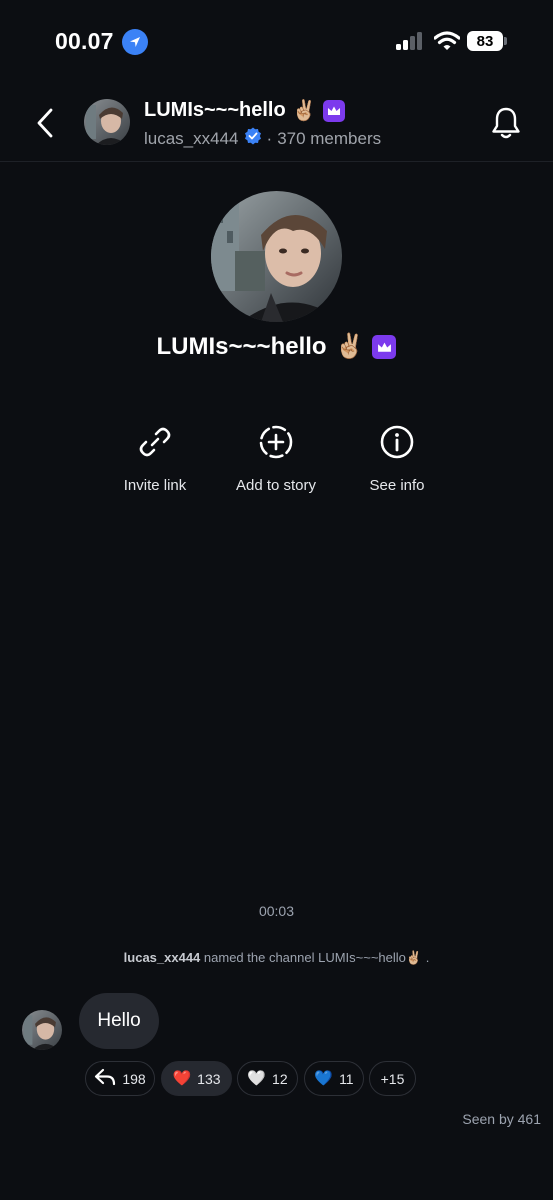 The height and width of the screenshot is (1200, 553). Describe the element at coordinates (267, 1078) in the screenshot. I see `white-heart-reaction: 🤍 12` at that location.